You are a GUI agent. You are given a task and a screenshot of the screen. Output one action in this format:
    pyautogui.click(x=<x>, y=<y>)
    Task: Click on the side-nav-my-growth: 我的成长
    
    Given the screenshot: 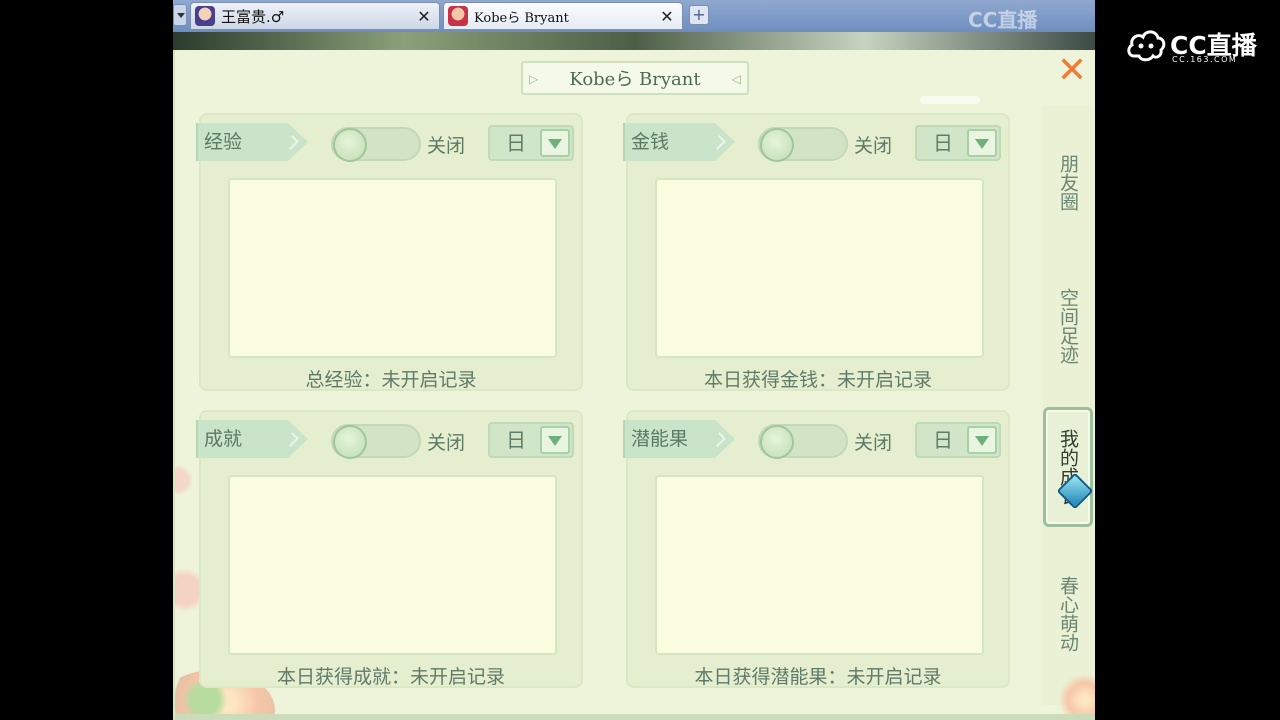 What is the action you would take?
    pyautogui.click(x=1068, y=467)
    